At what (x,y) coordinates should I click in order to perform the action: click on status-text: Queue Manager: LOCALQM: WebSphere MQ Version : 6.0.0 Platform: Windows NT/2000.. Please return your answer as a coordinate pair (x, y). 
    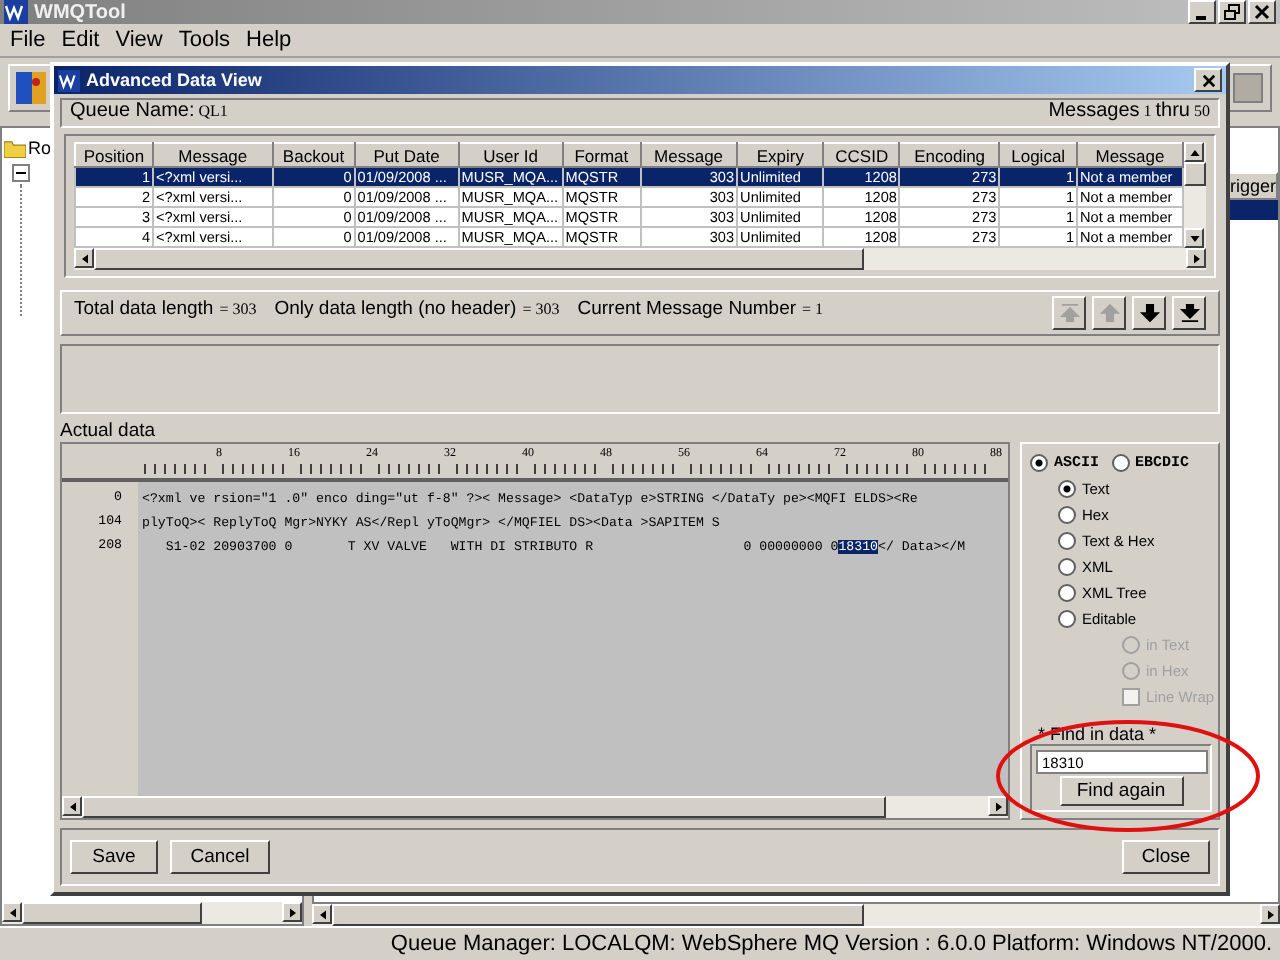
    Looking at the image, I should click on (831, 944).